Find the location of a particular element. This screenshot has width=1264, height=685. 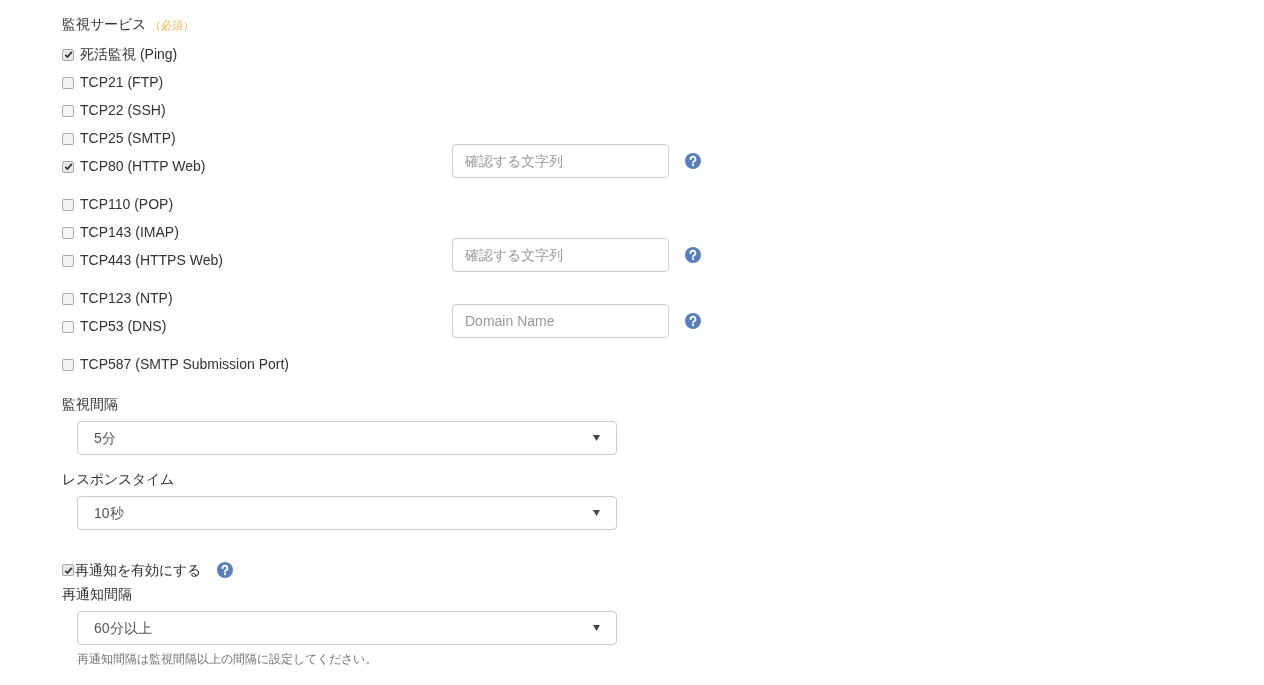

checkbox-label: TCP25 (SMTP) is located at coordinates (128, 138).